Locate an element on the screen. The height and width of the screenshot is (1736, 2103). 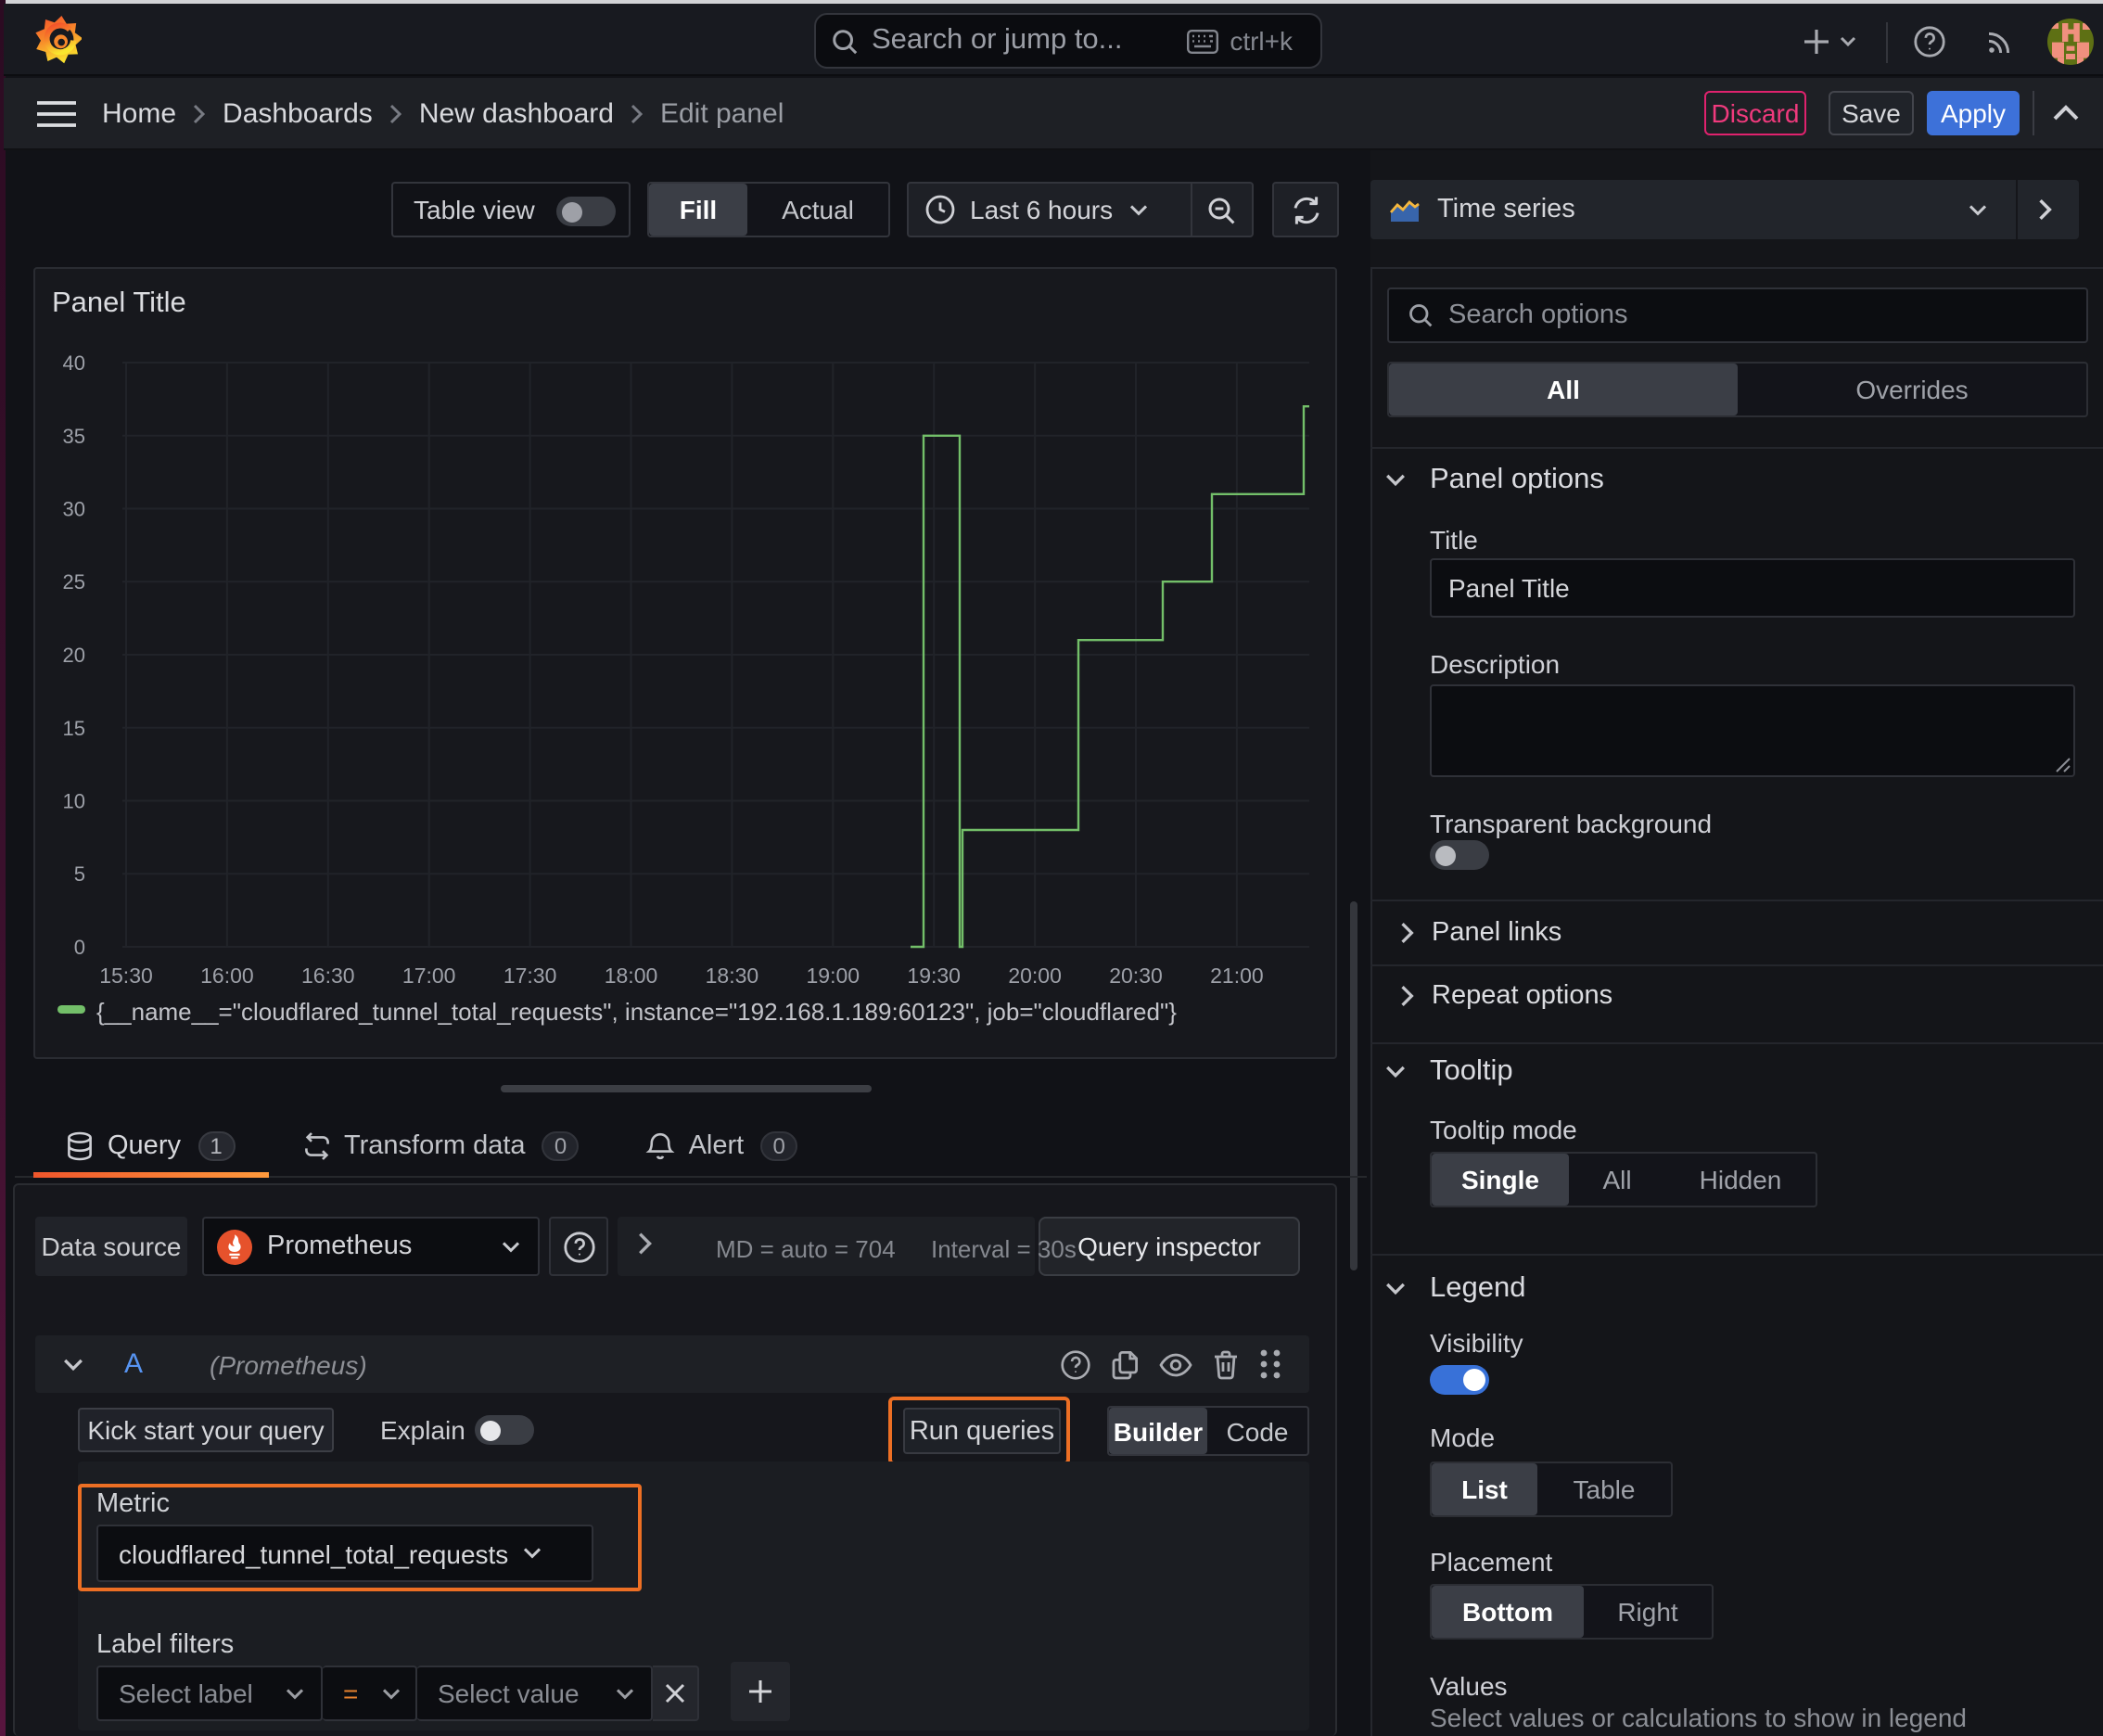
svg-text: 17:00 is located at coordinates (429, 976).